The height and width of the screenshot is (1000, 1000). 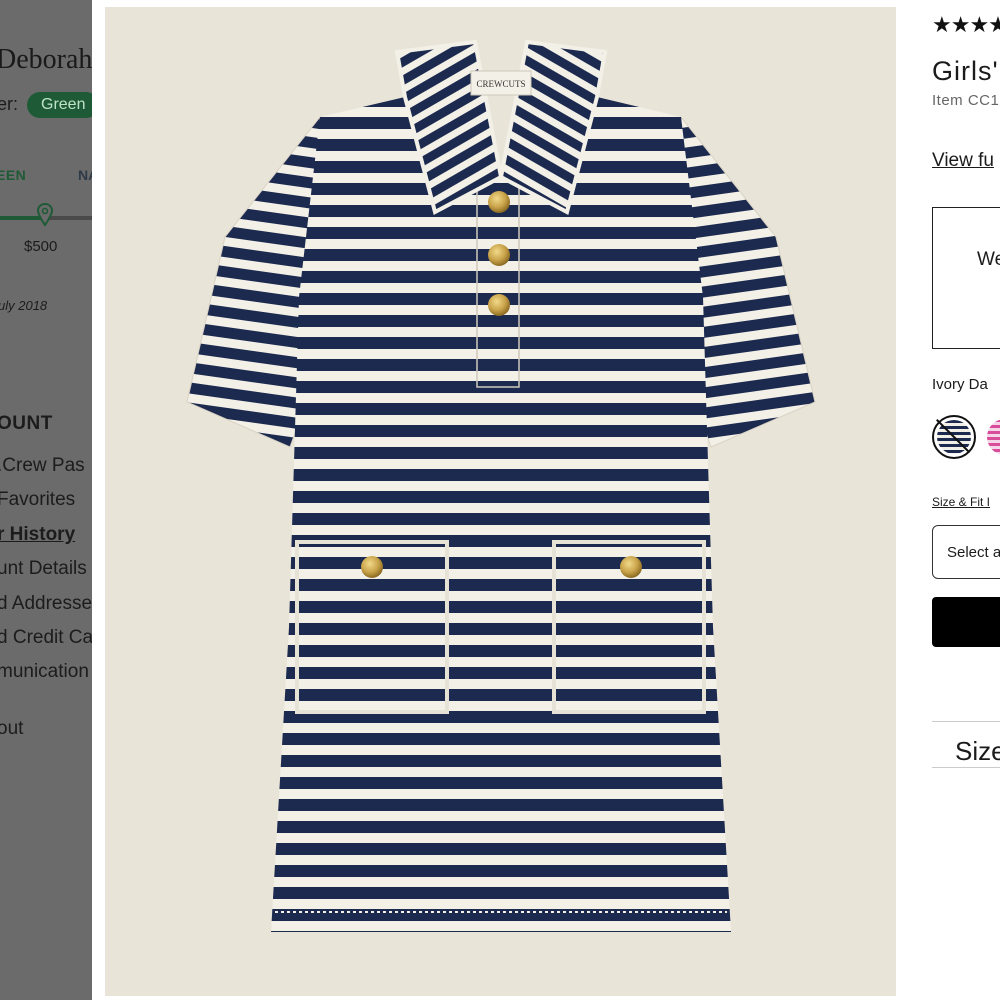 What do you see at coordinates (973, 552) in the screenshot?
I see `size-select-placeholder: Select a` at bounding box center [973, 552].